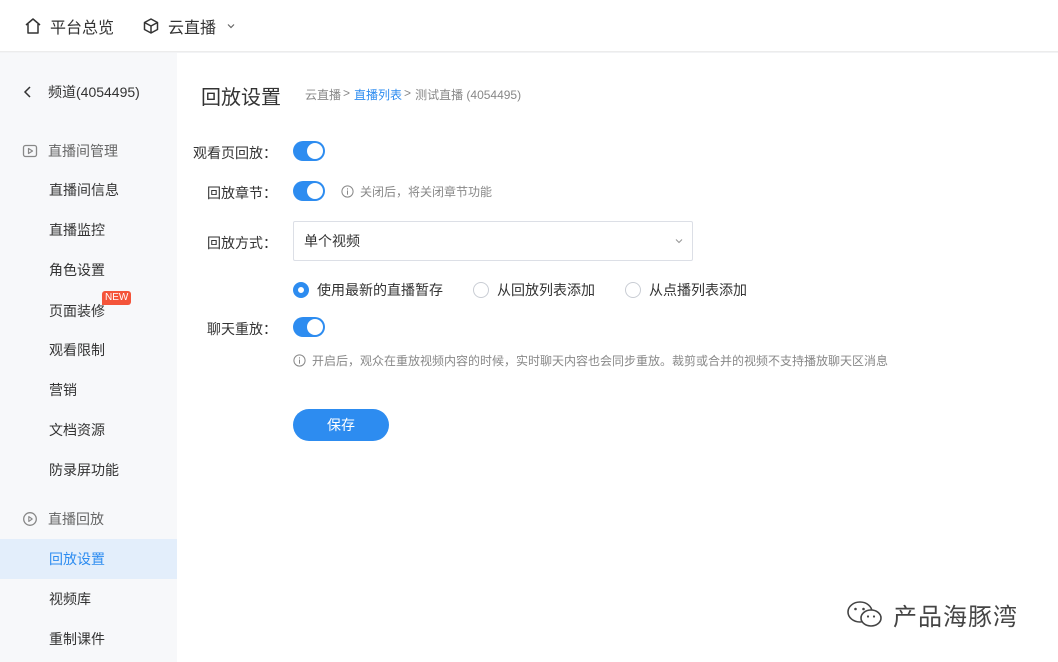 This screenshot has width=1058, height=662. I want to click on radio-from-replay-list: 从回放列表添加, so click(534, 290).